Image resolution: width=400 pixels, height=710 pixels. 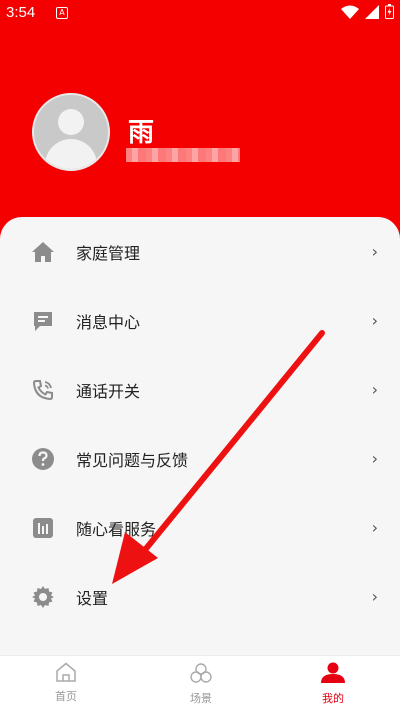 What do you see at coordinates (200, 458) in the screenshot?
I see `menu-item-faq-feedback: 常见问题与反馈 ›` at bounding box center [200, 458].